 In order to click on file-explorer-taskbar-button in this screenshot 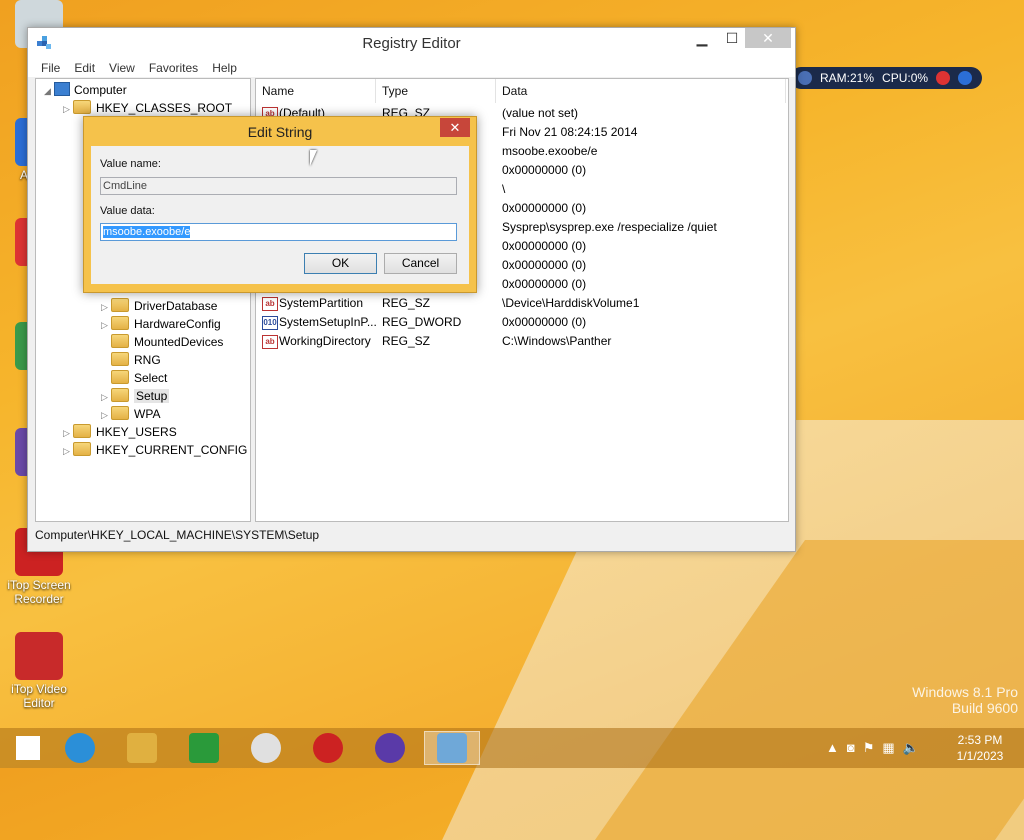, I will do `click(142, 748)`.